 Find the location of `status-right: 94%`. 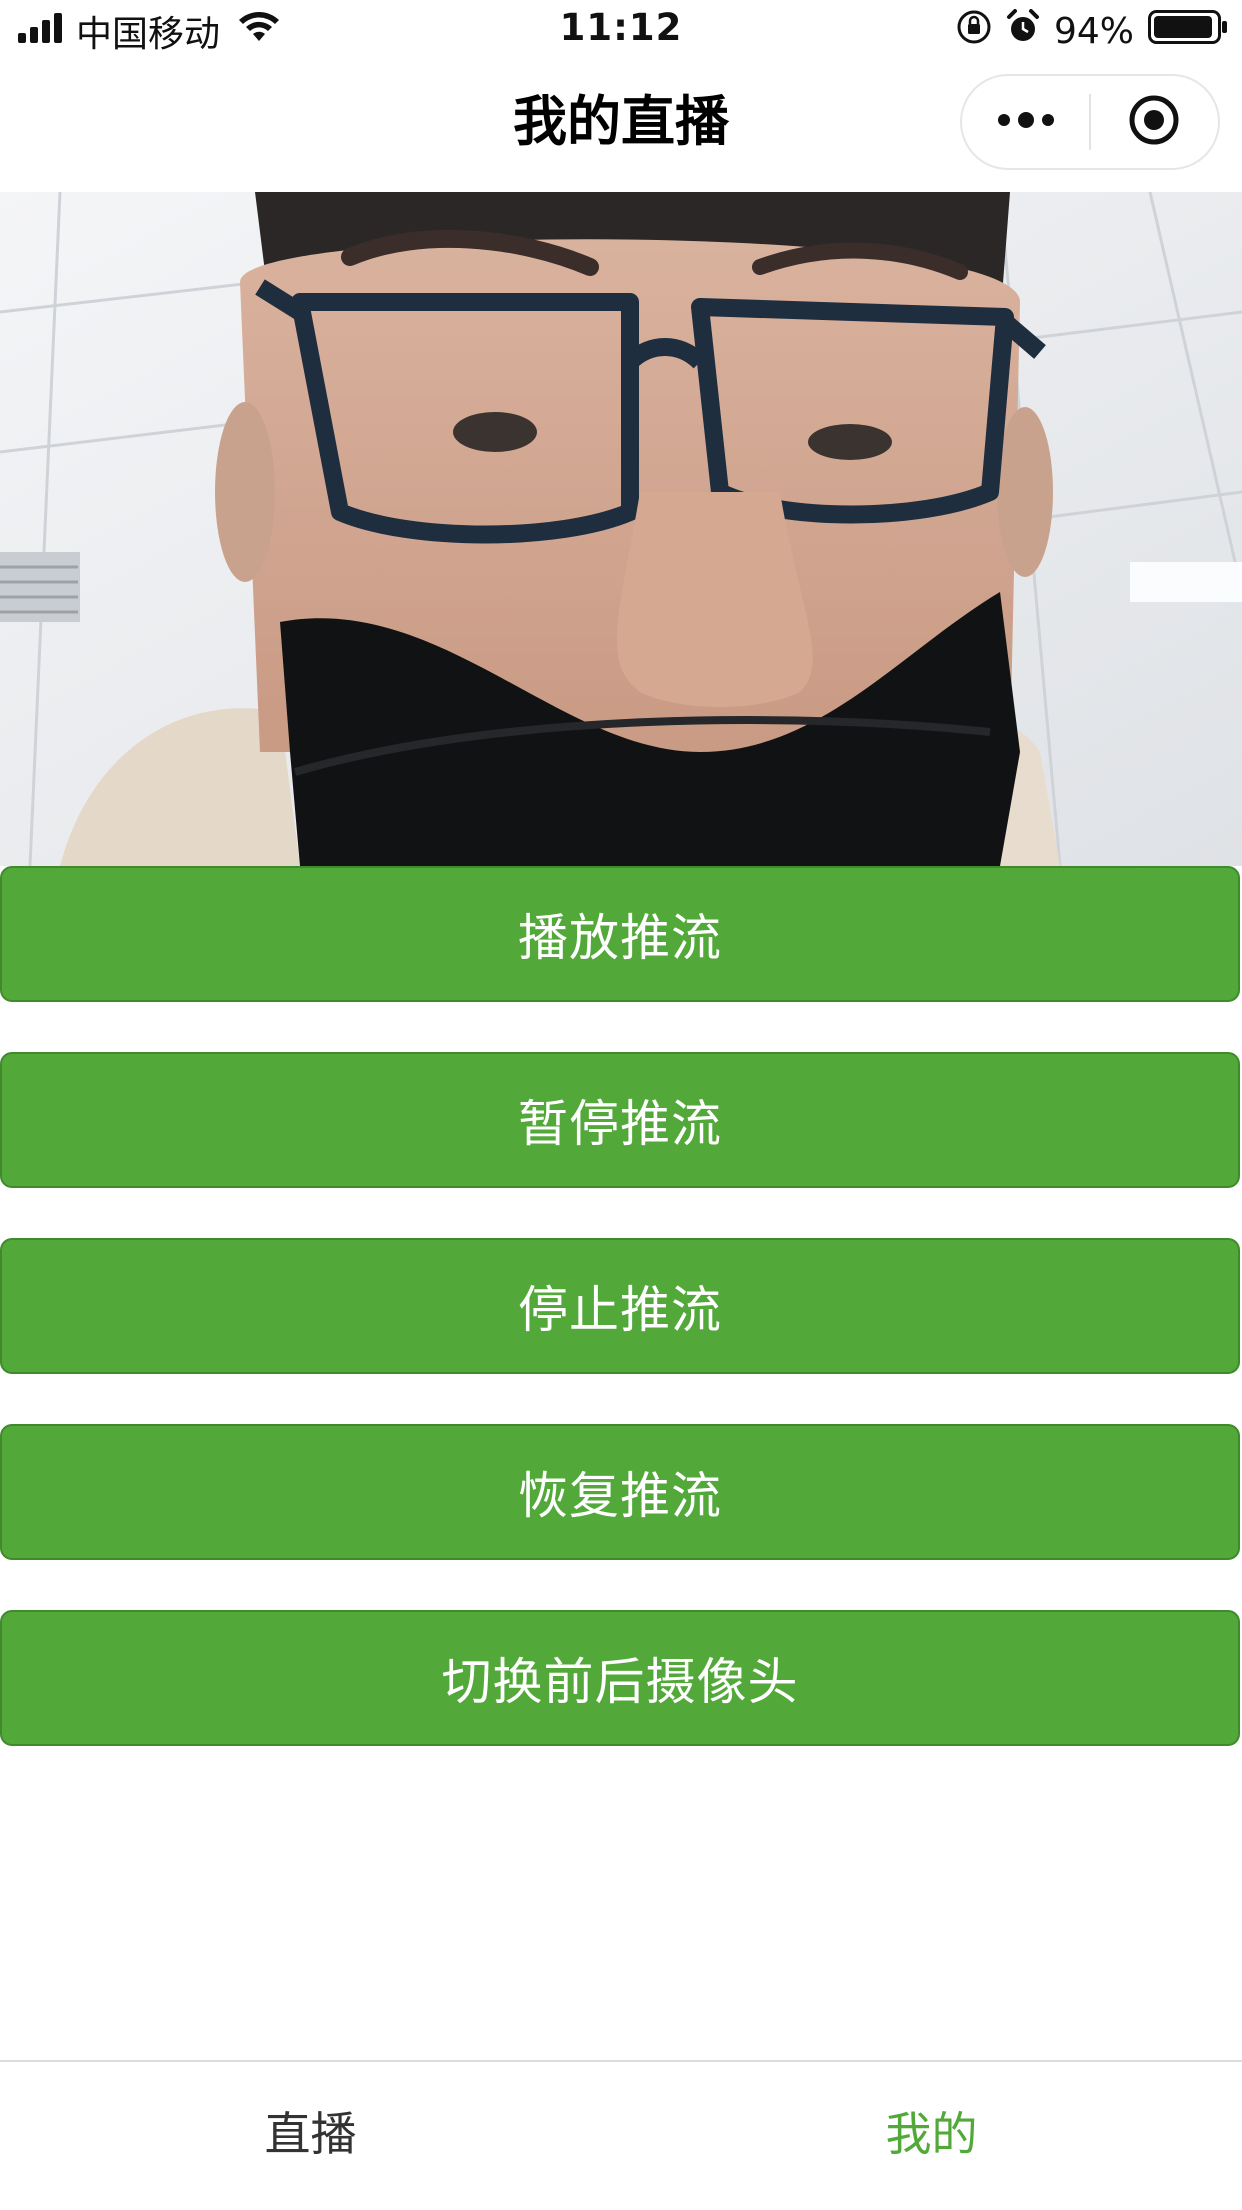

status-right: 94% is located at coordinates (1092, 31).